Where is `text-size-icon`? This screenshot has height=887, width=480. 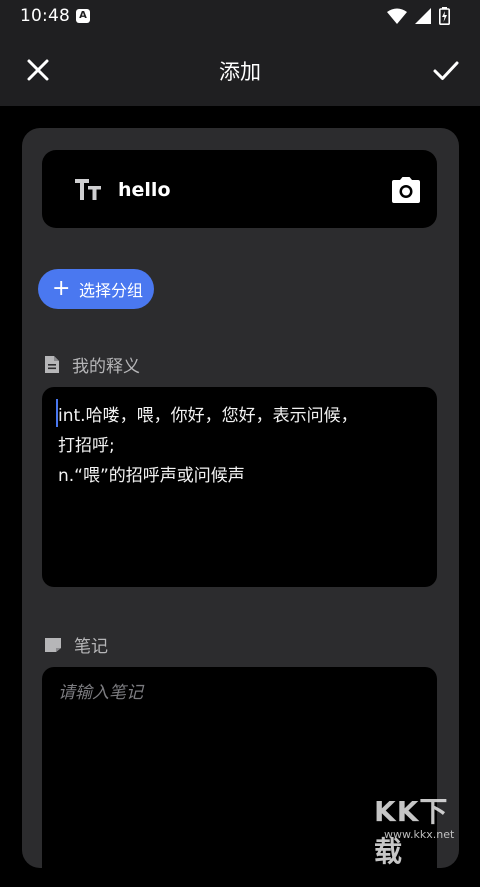 text-size-icon is located at coordinates (88, 189).